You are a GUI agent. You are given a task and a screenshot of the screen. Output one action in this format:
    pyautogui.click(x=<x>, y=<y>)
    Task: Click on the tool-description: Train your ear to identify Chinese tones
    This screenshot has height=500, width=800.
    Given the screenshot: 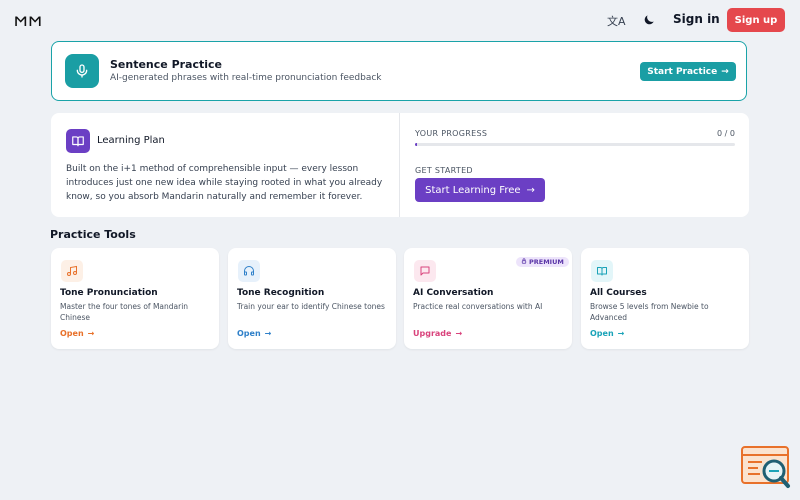 What is the action you would take?
    pyautogui.click(x=311, y=306)
    